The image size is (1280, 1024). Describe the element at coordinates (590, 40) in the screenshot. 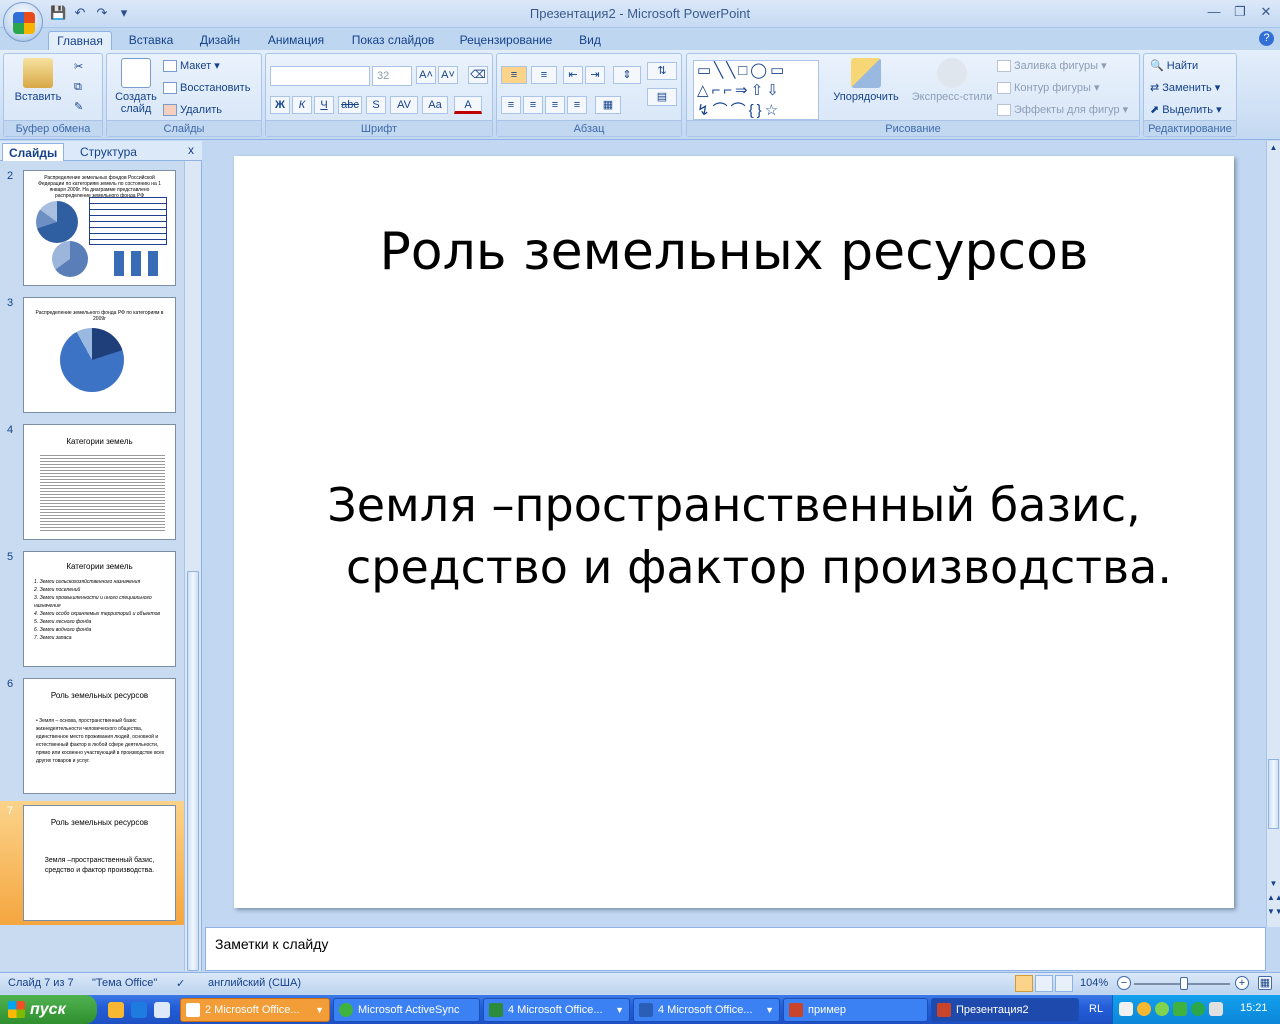

I see `tab-view: Вид` at that location.